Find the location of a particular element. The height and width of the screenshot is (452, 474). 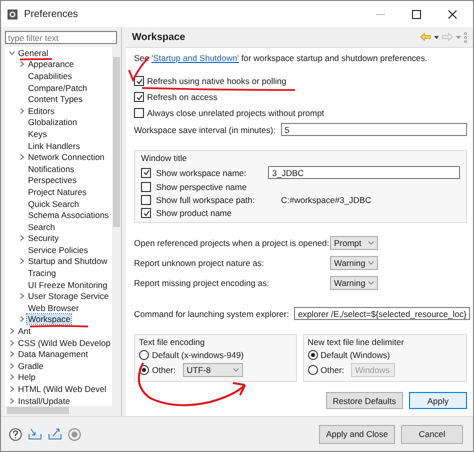

tree-item: Network Connection is located at coordinates (66, 157).